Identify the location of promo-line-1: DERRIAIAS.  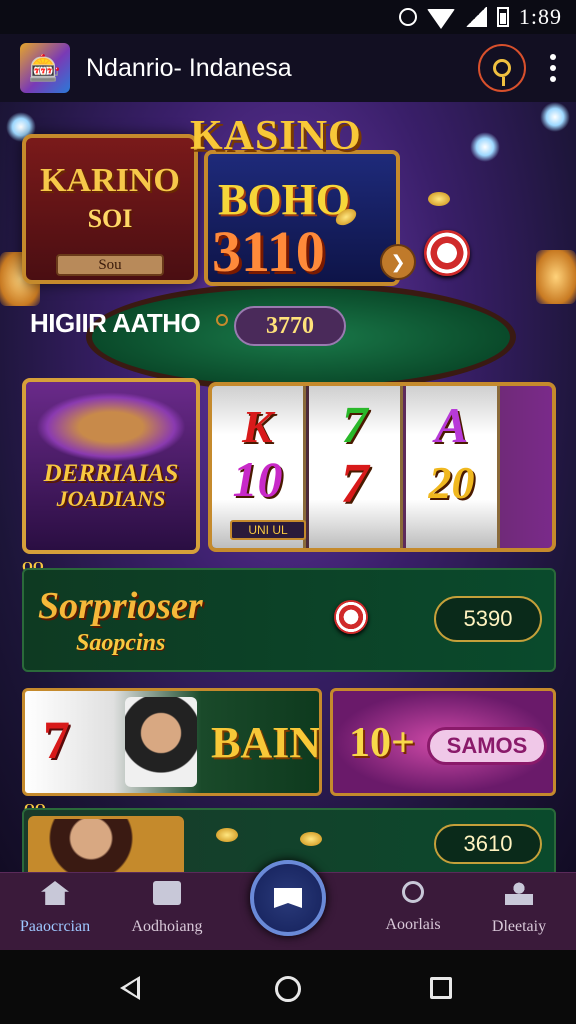
(111, 473).